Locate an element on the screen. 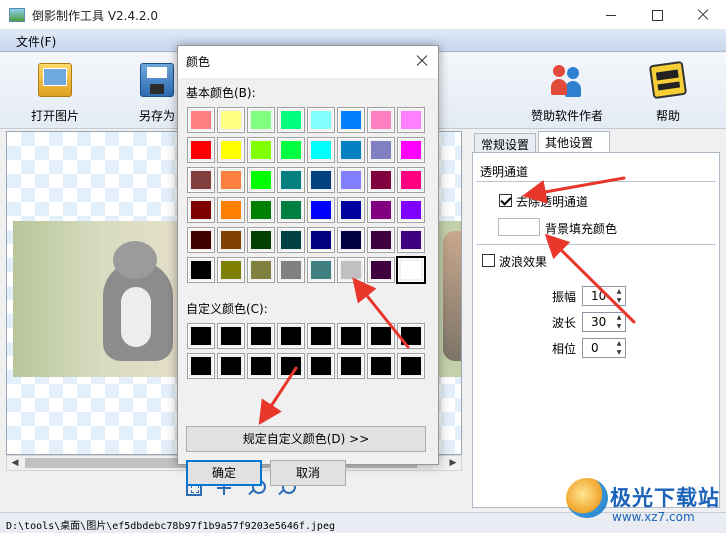 Image resolution: width=726 pixels, height=533 pixels. scroll-right-icon: ▶ is located at coordinates (453, 463).